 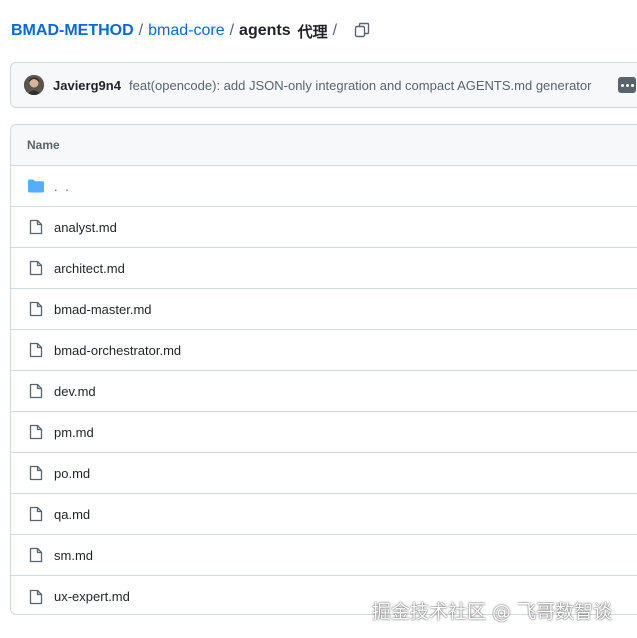 What do you see at coordinates (75, 391) in the screenshot?
I see `file-name-link: dev.md` at bounding box center [75, 391].